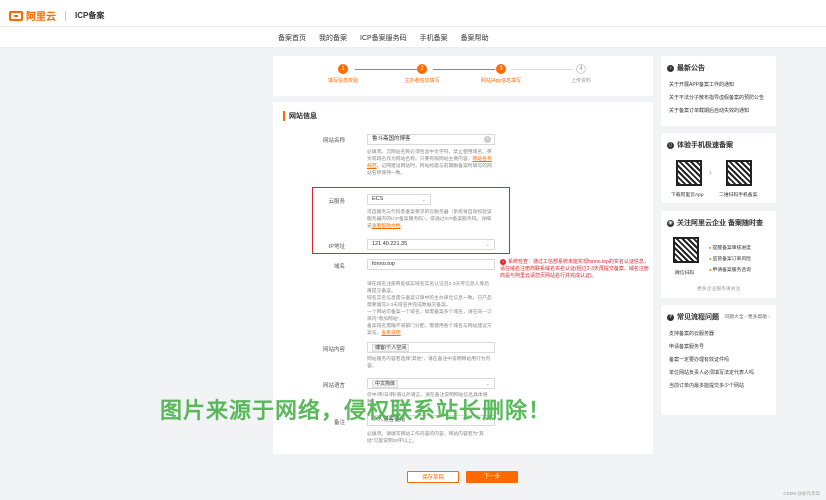 The image size is (826, 500). Describe the element at coordinates (475, 38) in the screenshot. I see `nav-help: 备案帮助` at that location.